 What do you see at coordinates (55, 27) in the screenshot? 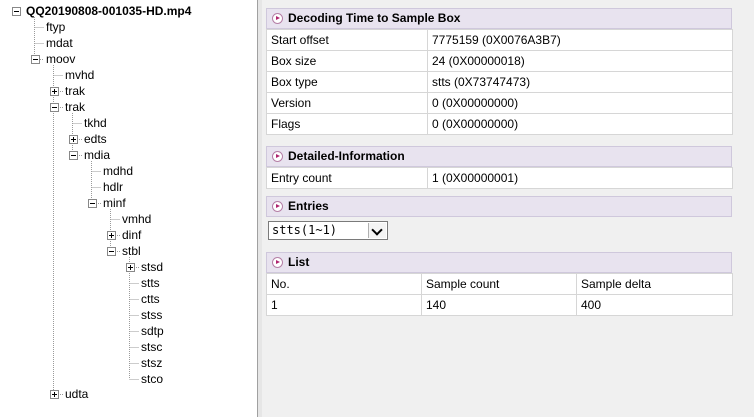
I see `tree-node-ftyp: ftyp` at bounding box center [55, 27].